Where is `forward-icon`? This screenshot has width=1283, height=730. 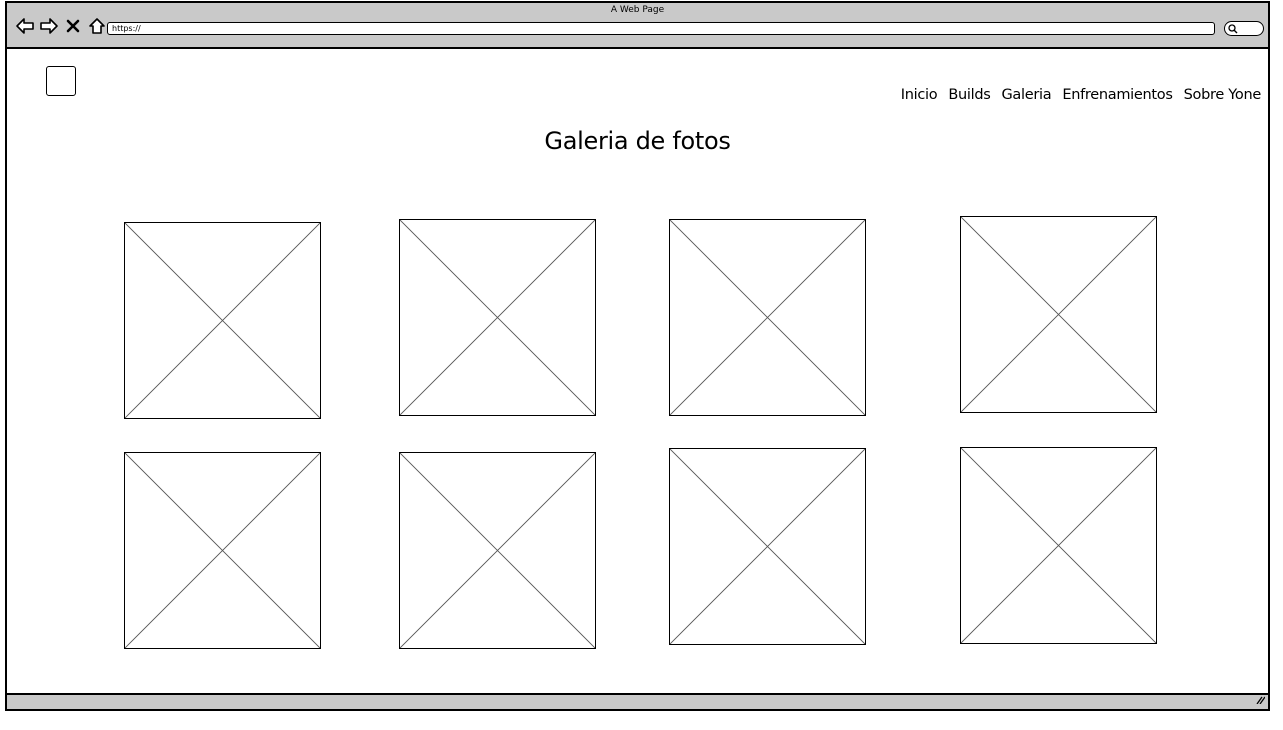 forward-icon is located at coordinates (49, 26).